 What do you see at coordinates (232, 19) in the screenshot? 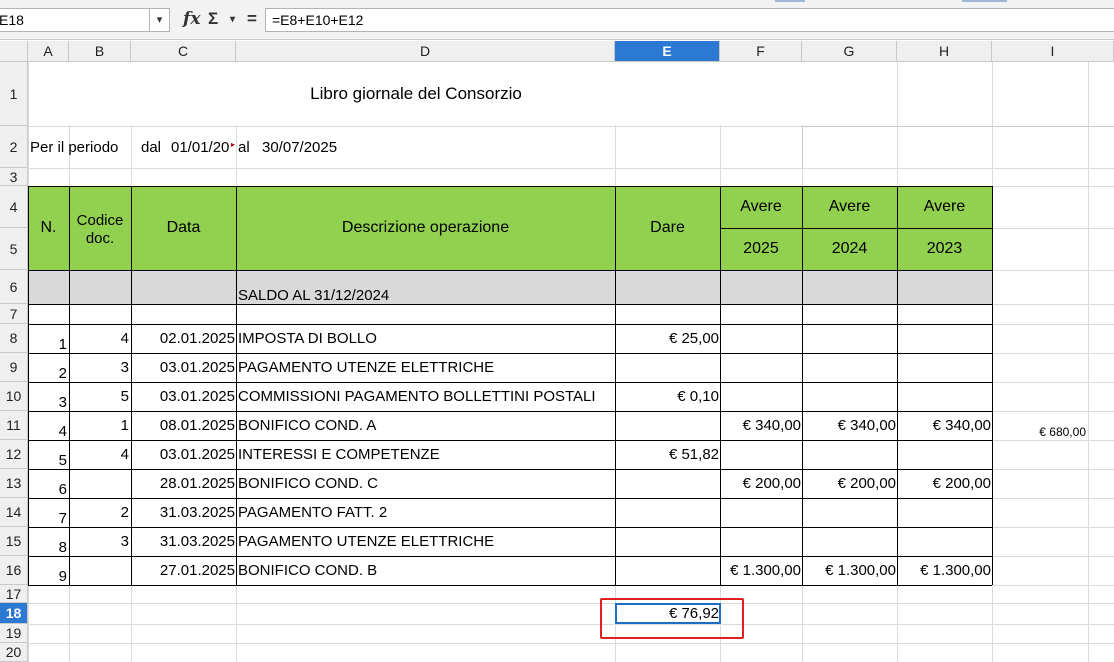
I see `sum-dropdown-icon: ▾` at bounding box center [232, 19].